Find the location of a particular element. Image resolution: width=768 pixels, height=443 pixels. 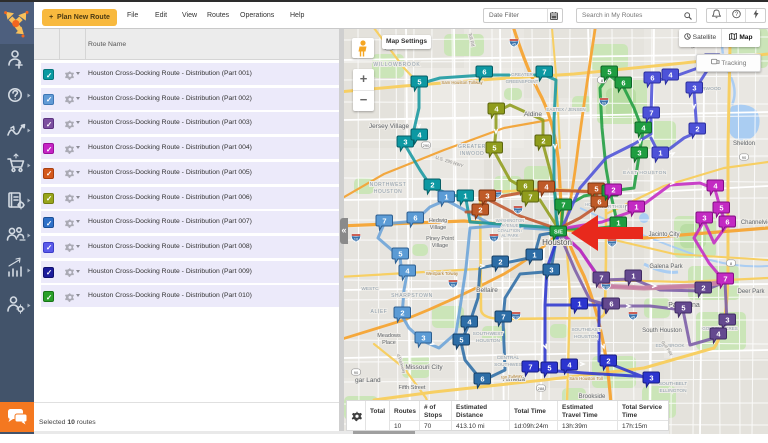

svg-text: gar Land is located at coordinates (368, 380).